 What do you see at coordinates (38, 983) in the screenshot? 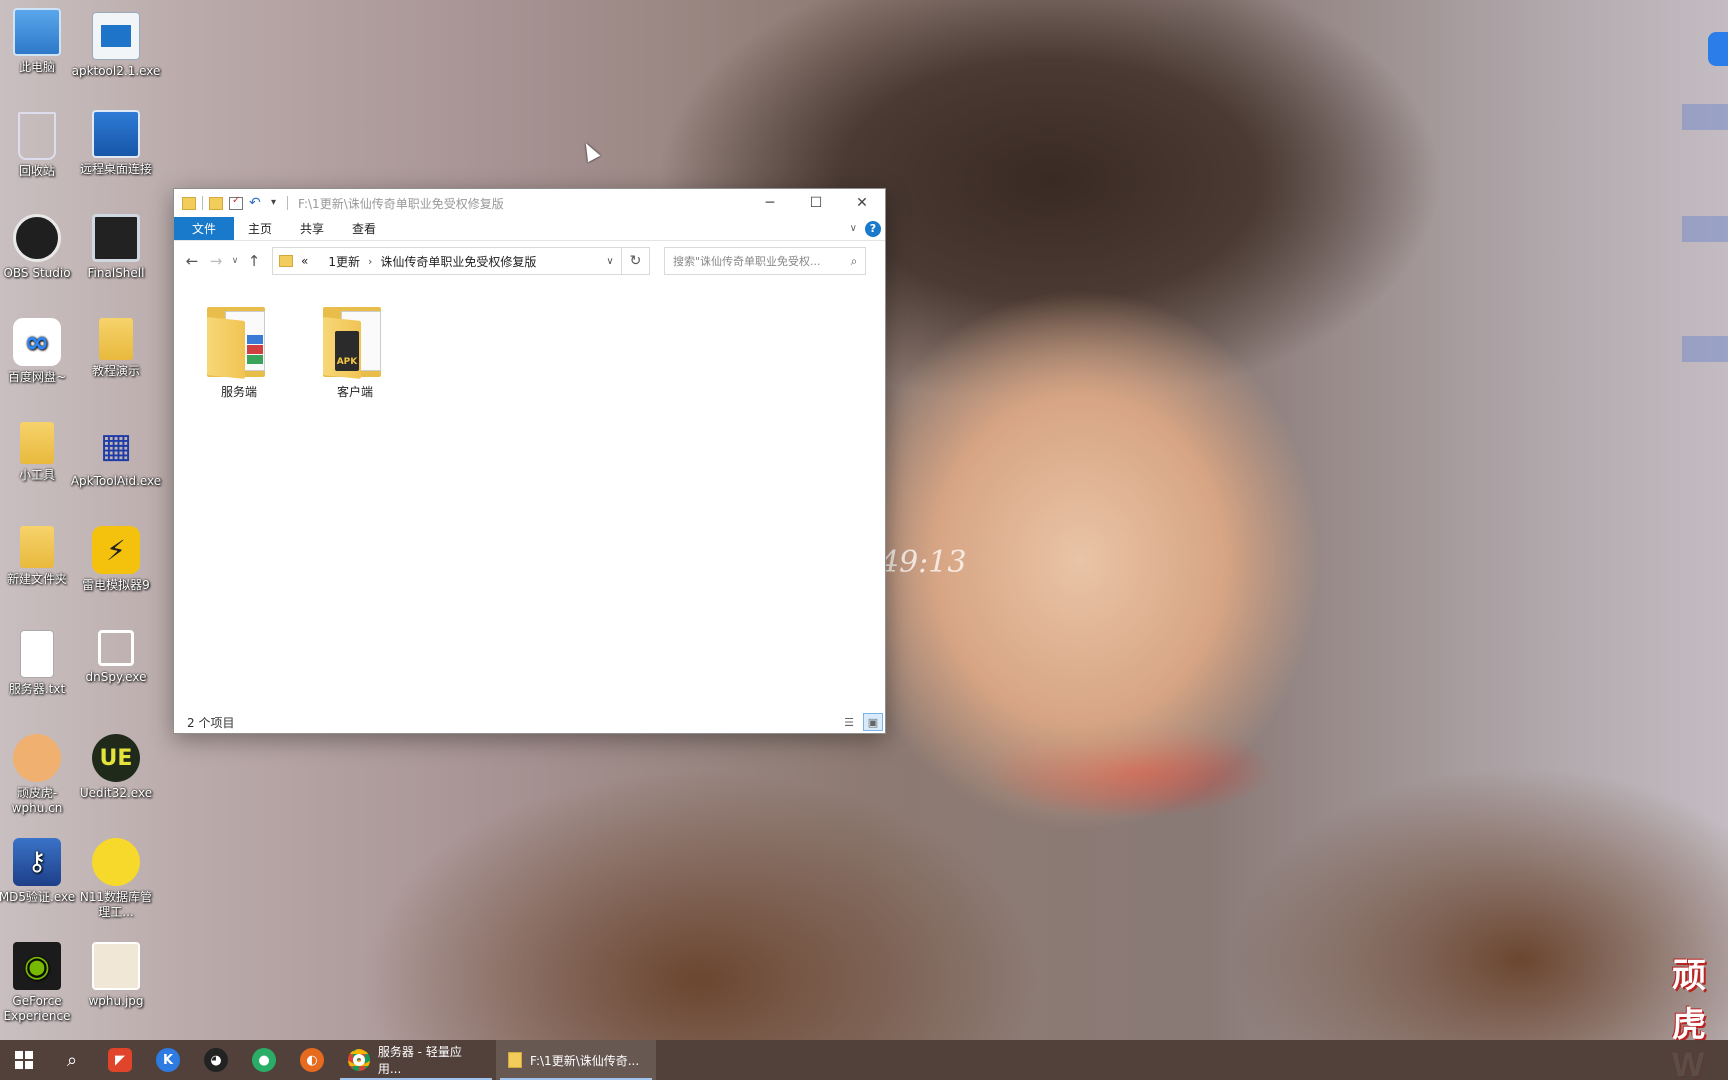
I see `desktop-icon-geforce: ◉ GeForce Experience` at bounding box center [38, 983].